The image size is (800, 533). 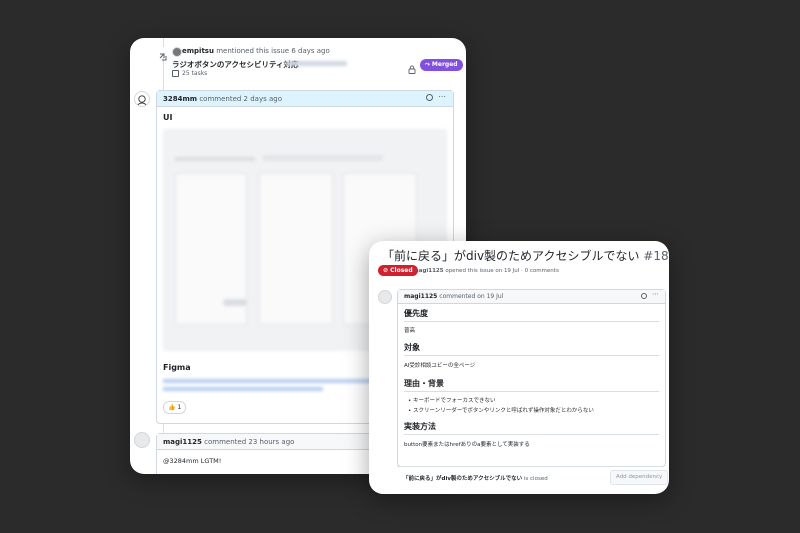 What do you see at coordinates (511, 256) in the screenshot?
I see `issue-title-text: 「前に戻る」がdiv製のためアクセシブルでない` at bounding box center [511, 256].